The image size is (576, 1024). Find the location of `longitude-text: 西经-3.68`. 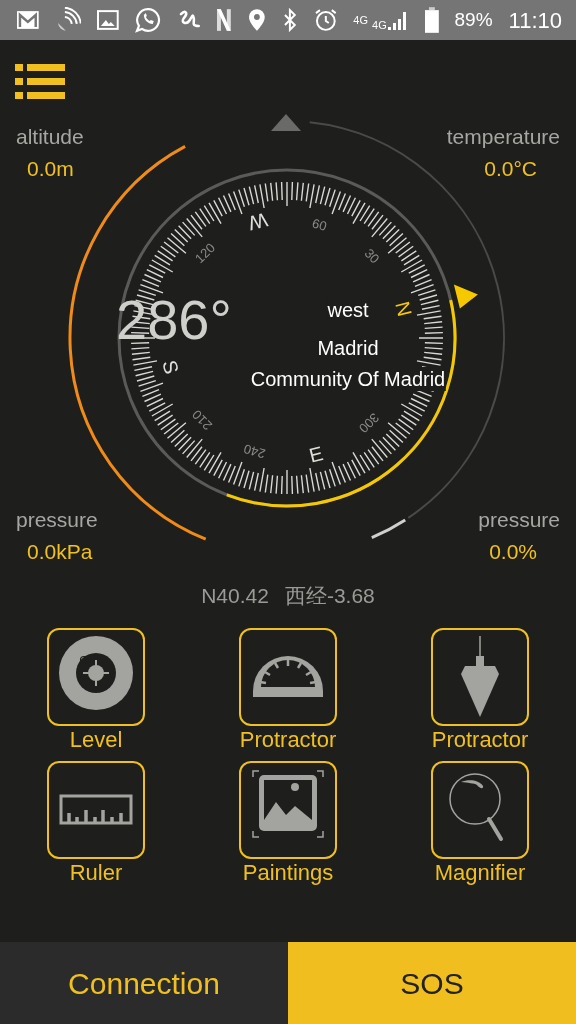

longitude-text: 西经-3.68 is located at coordinates (329, 596).